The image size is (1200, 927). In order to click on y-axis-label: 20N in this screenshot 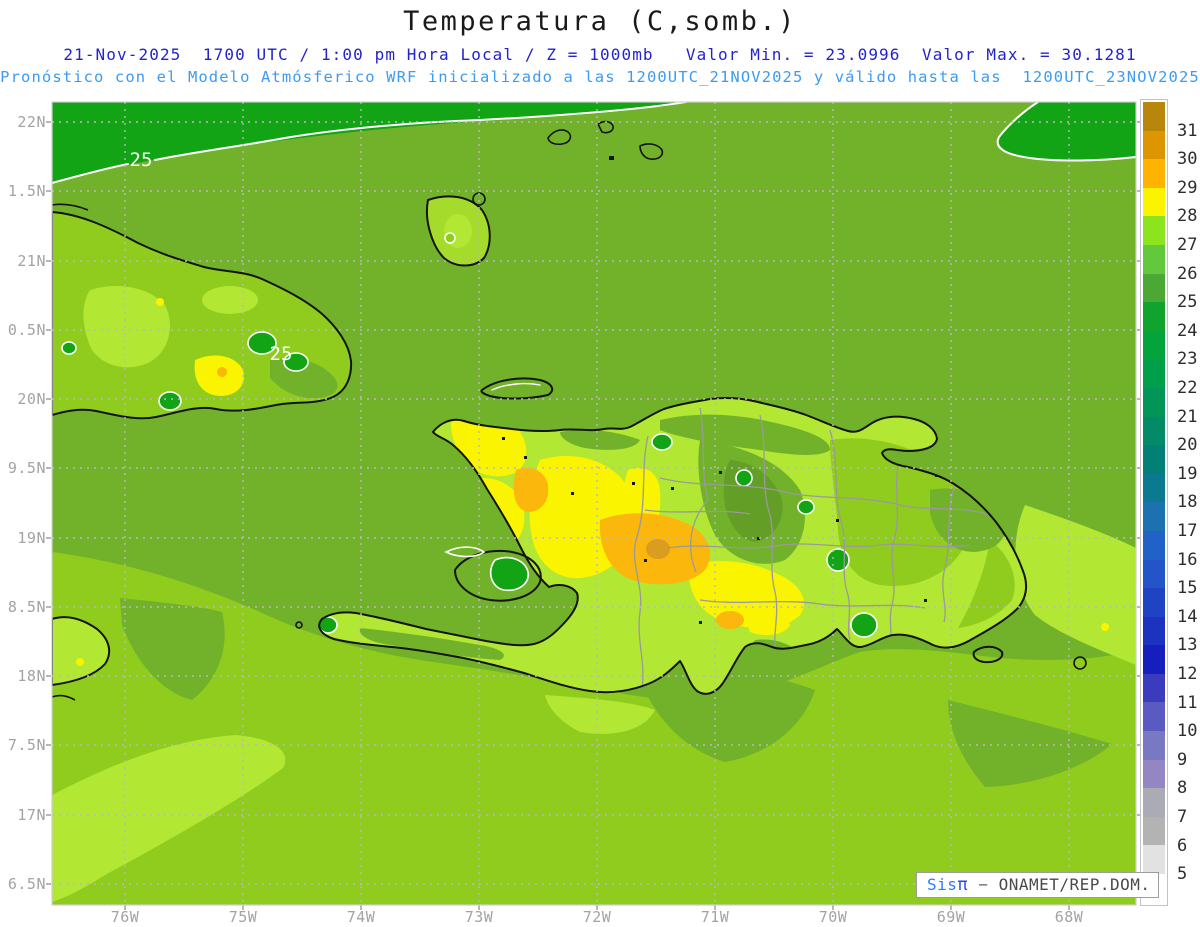, I will do `click(31, 399)`.